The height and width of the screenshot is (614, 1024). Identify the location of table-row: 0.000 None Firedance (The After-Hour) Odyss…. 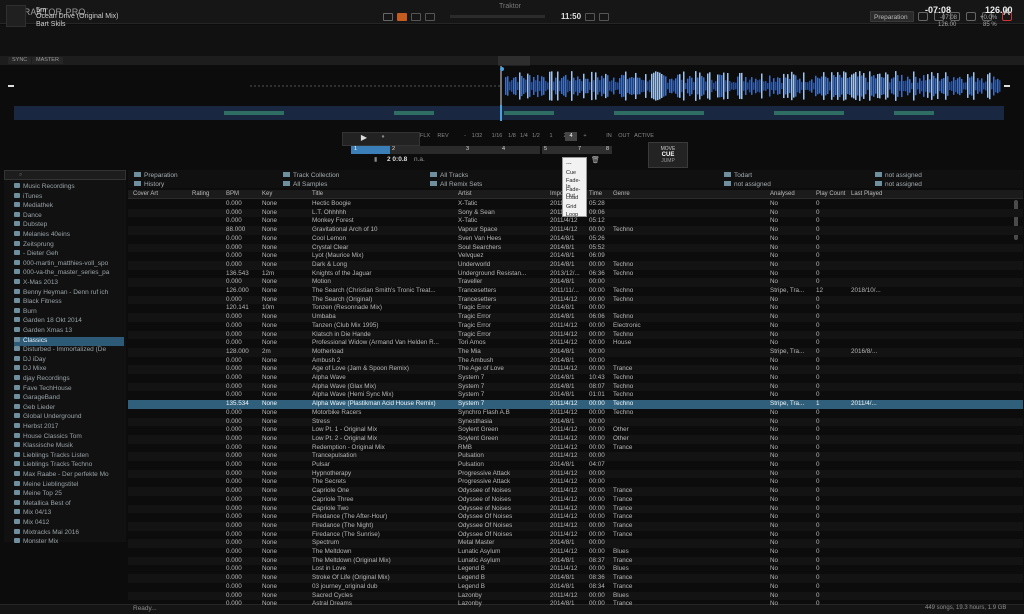
(575, 517).